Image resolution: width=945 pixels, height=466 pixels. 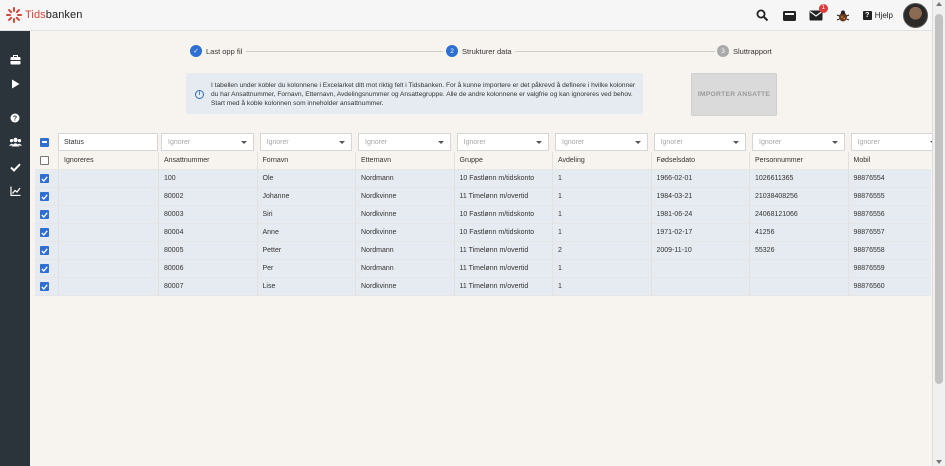 What do you see at coordinates (896, 178) in the screenshot?
I see `table-cell: 98876554` at bounding box center [896, 178].